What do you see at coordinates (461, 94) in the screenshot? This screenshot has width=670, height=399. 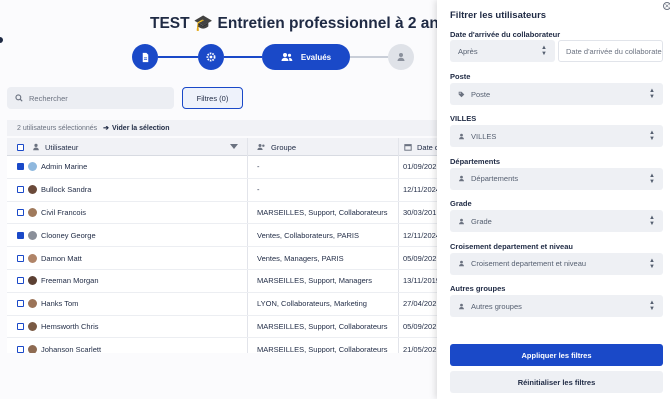 I see `tag-icon` at bounding box center [461, 94].